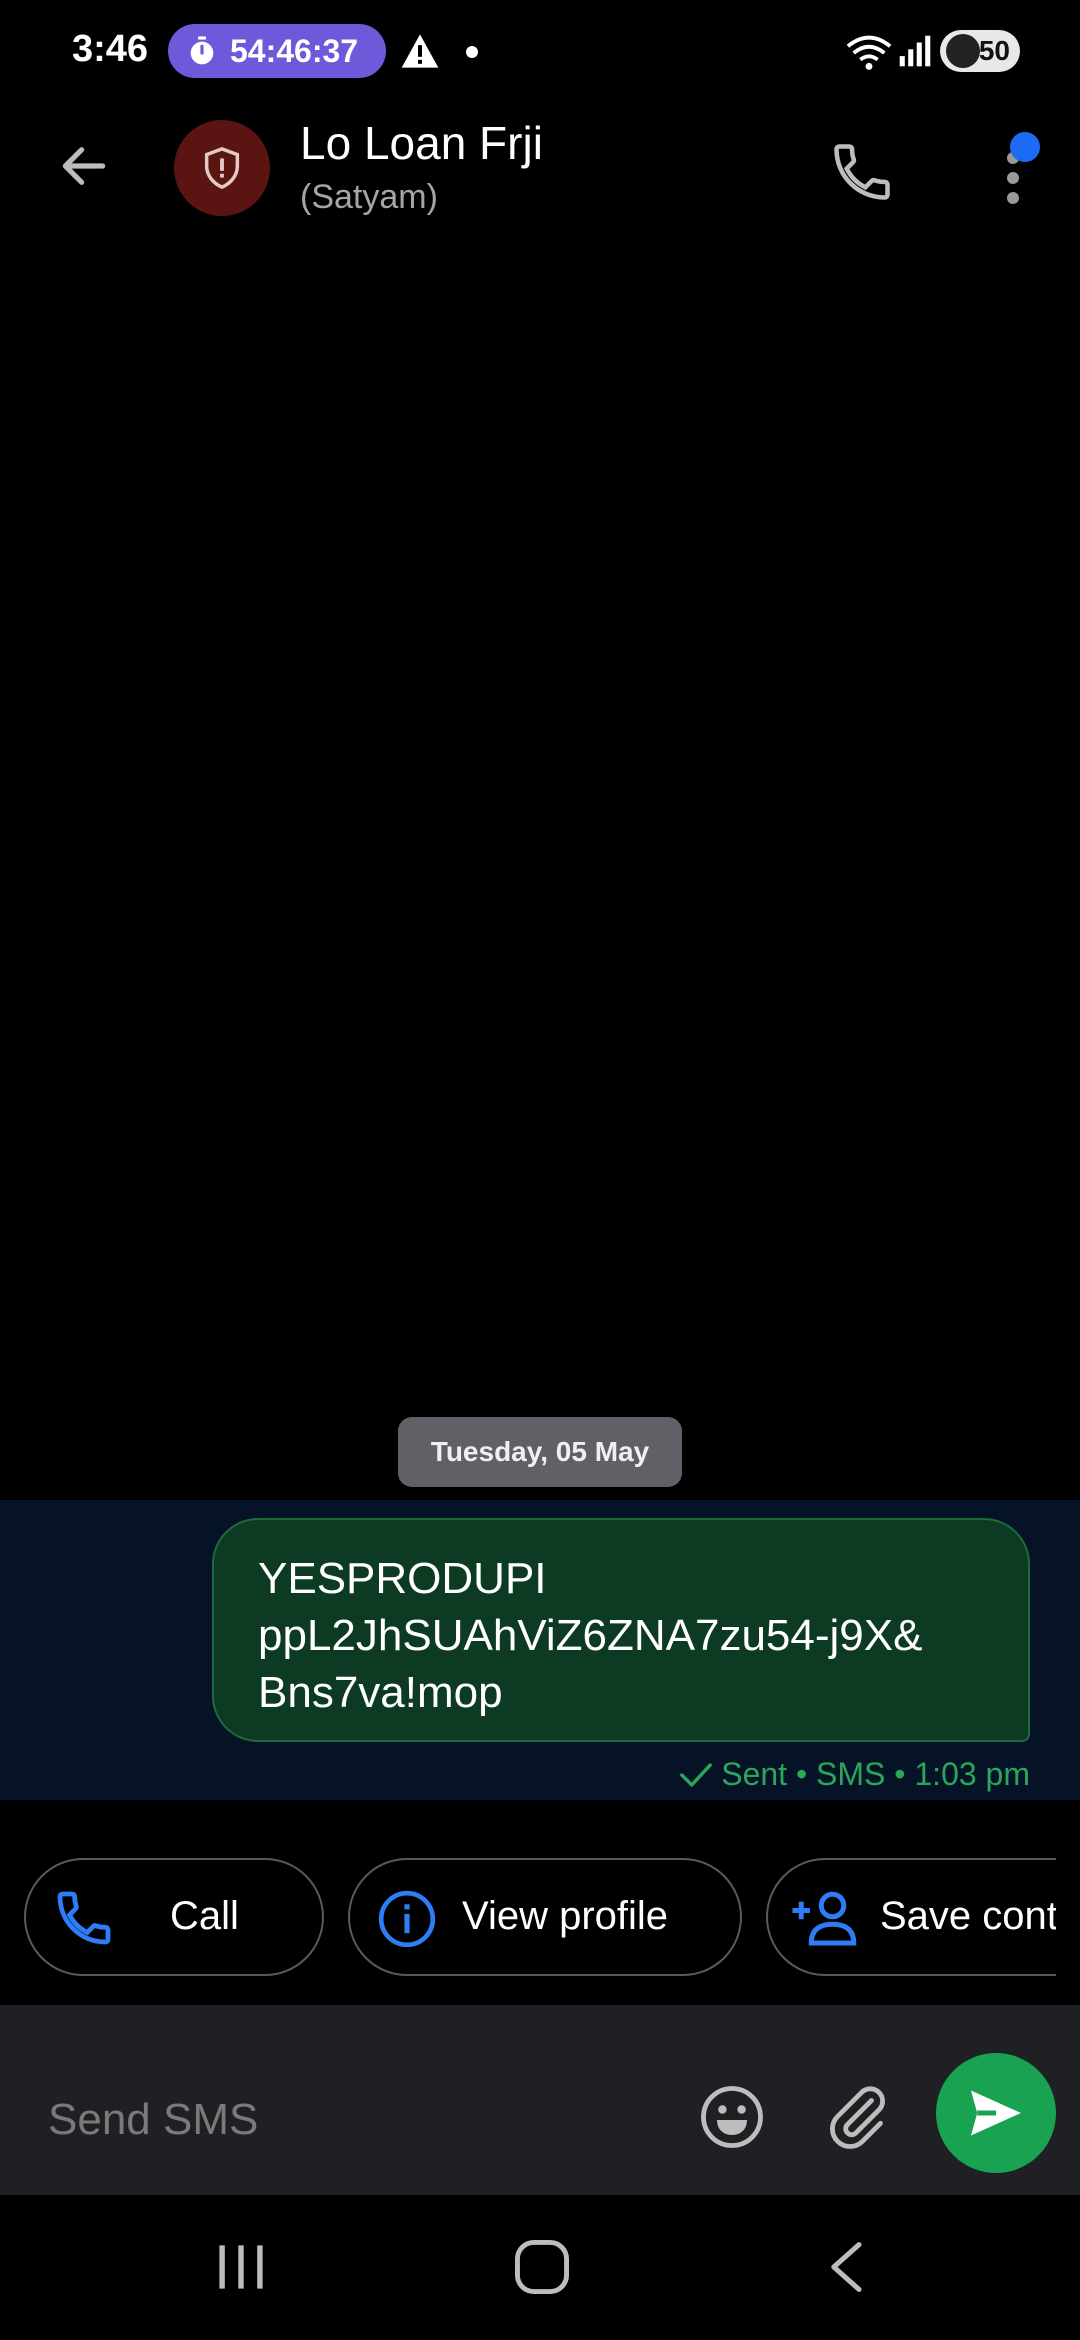  I want to click on chip-label: Call, so click(204, 1916).